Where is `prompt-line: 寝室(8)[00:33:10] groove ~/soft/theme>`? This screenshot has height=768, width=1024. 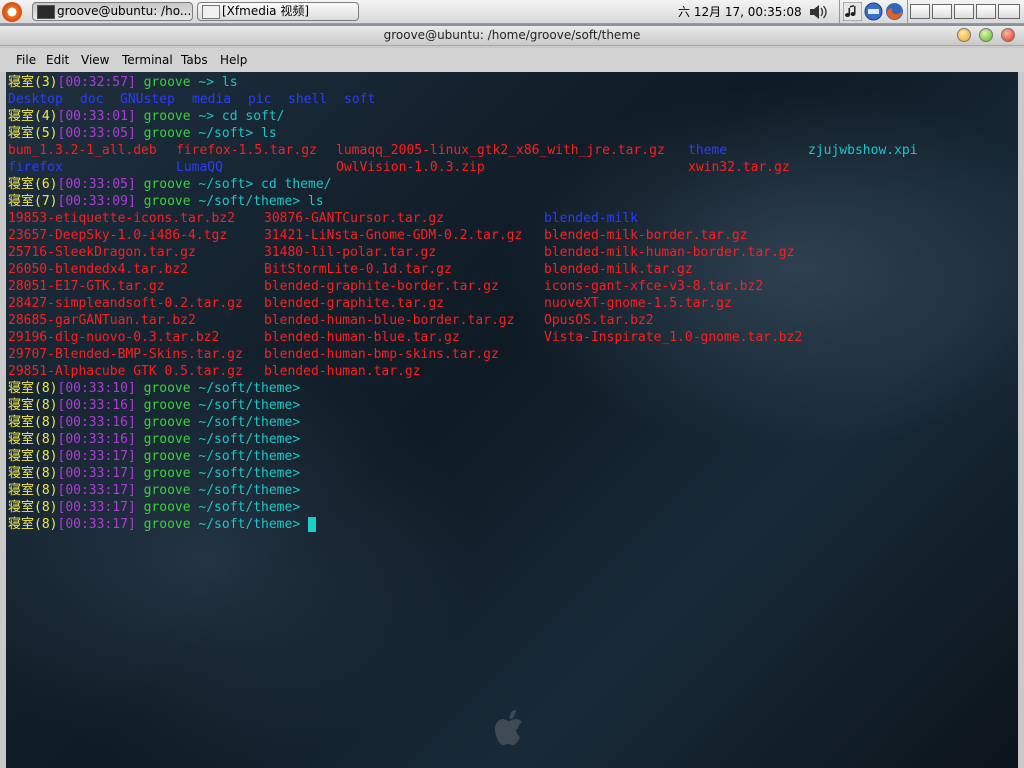 prompt-line: 寝室(8)[00:33:10] groove ~/soft/theme> is located at coordinates (154, 388).